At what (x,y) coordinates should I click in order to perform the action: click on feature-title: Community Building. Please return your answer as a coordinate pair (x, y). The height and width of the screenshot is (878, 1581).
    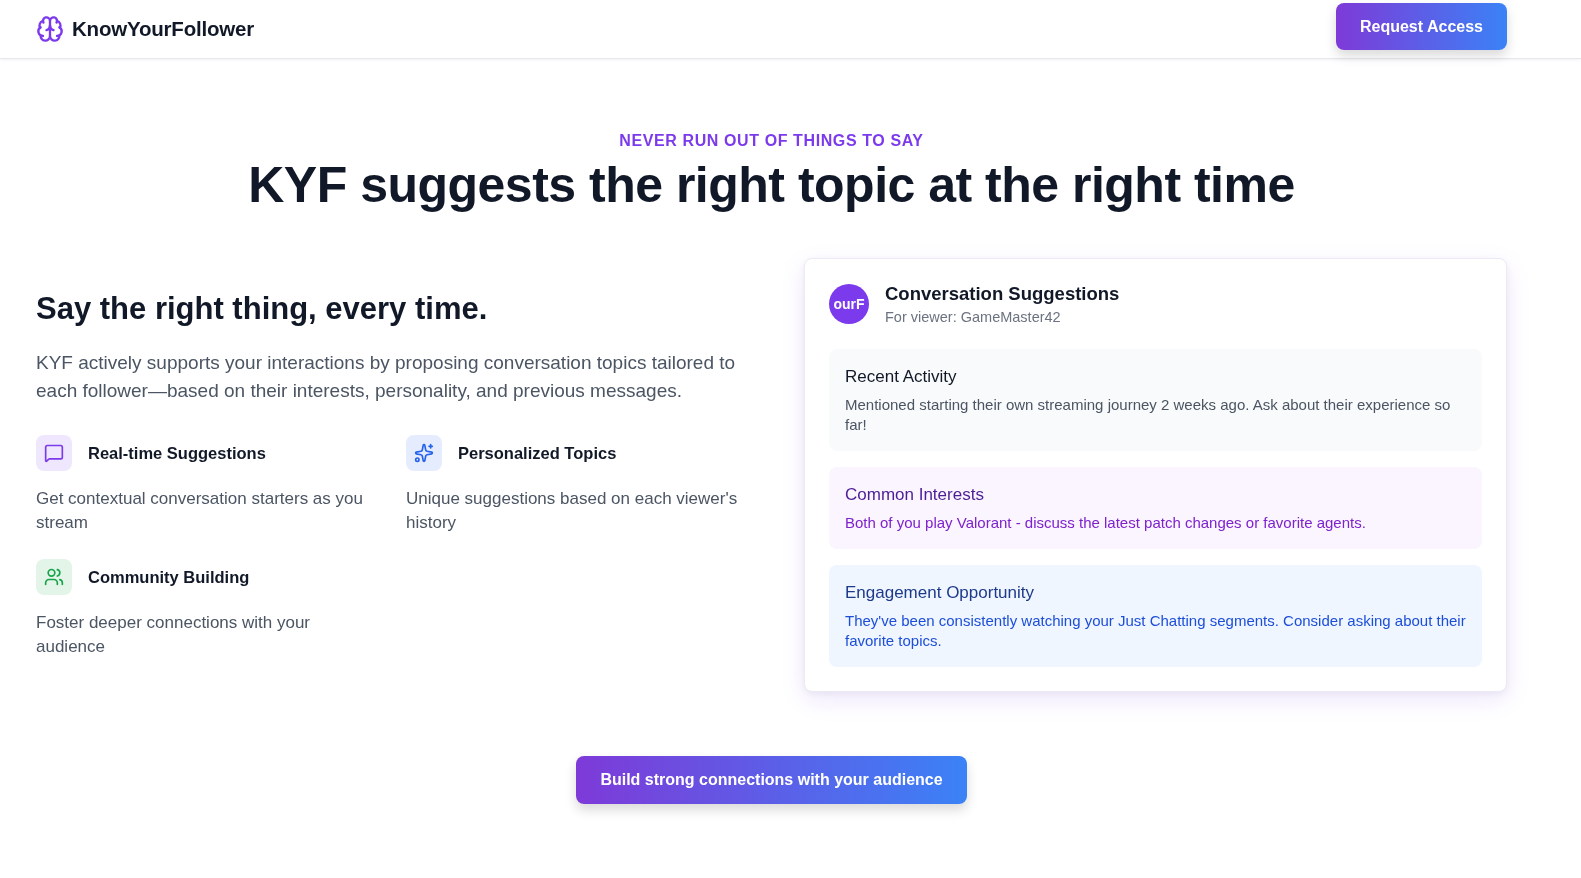
    Looking at the image, I should click on (169, 577).